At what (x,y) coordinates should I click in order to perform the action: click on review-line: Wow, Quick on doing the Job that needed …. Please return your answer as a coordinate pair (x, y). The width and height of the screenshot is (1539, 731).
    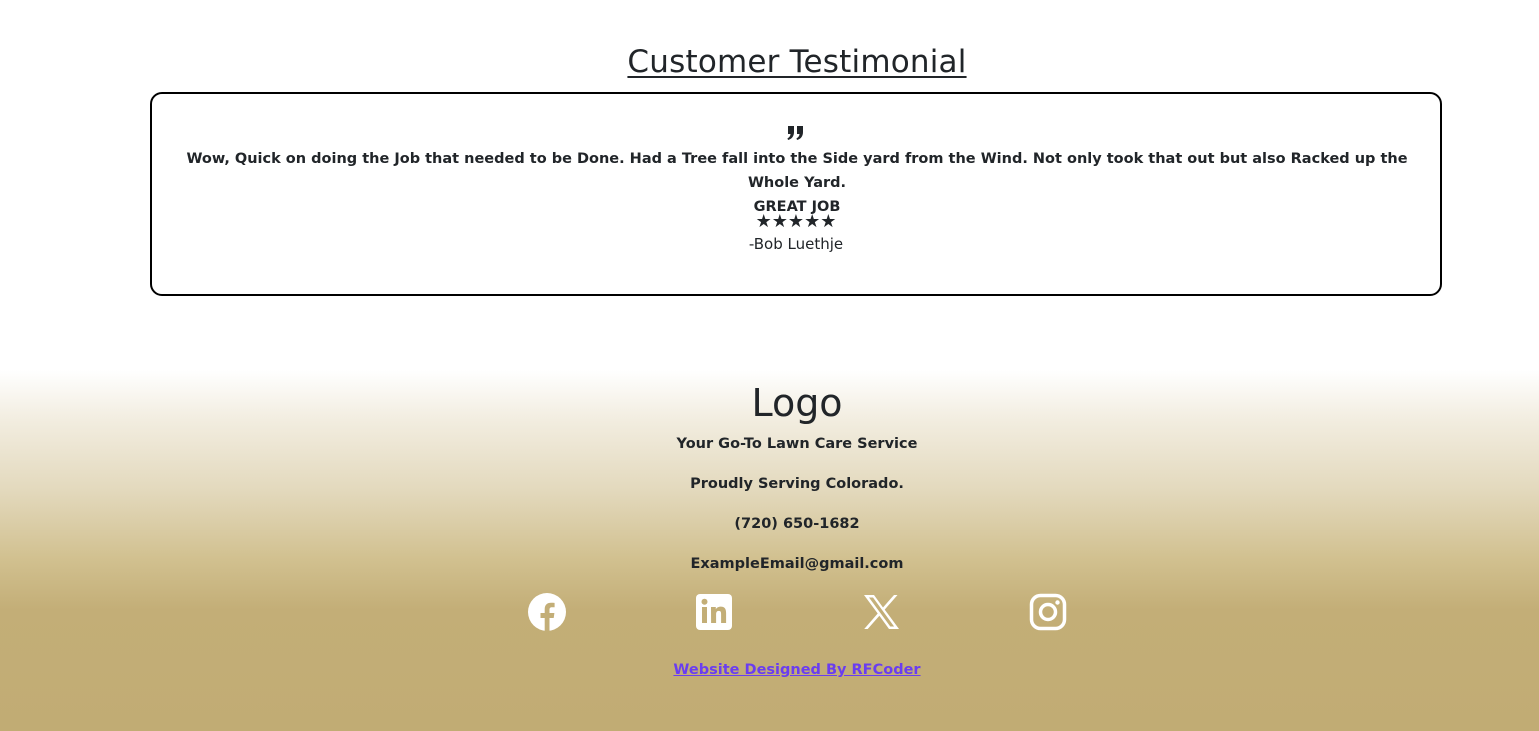
    Looking at the image, I should click on (797, 171).